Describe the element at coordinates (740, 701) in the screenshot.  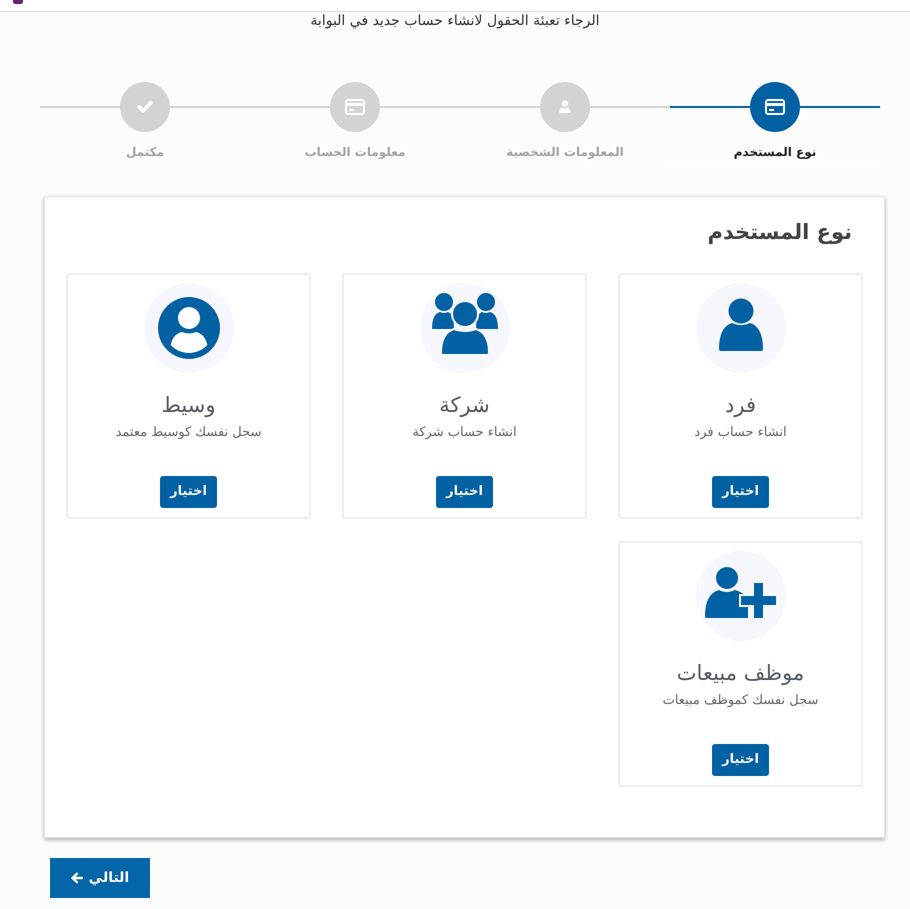
I see `option-description: سجل نفسك كموظف مبيعات` at that location.